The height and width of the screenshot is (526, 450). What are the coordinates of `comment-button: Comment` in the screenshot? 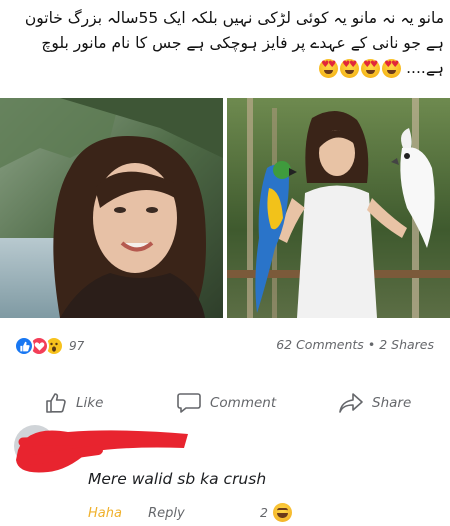 It's located at (226, 403).